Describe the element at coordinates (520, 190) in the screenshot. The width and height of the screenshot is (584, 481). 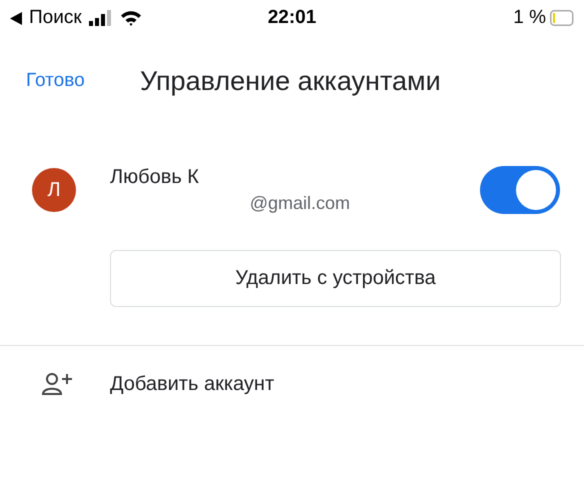
I see `account-toggle` at that location.